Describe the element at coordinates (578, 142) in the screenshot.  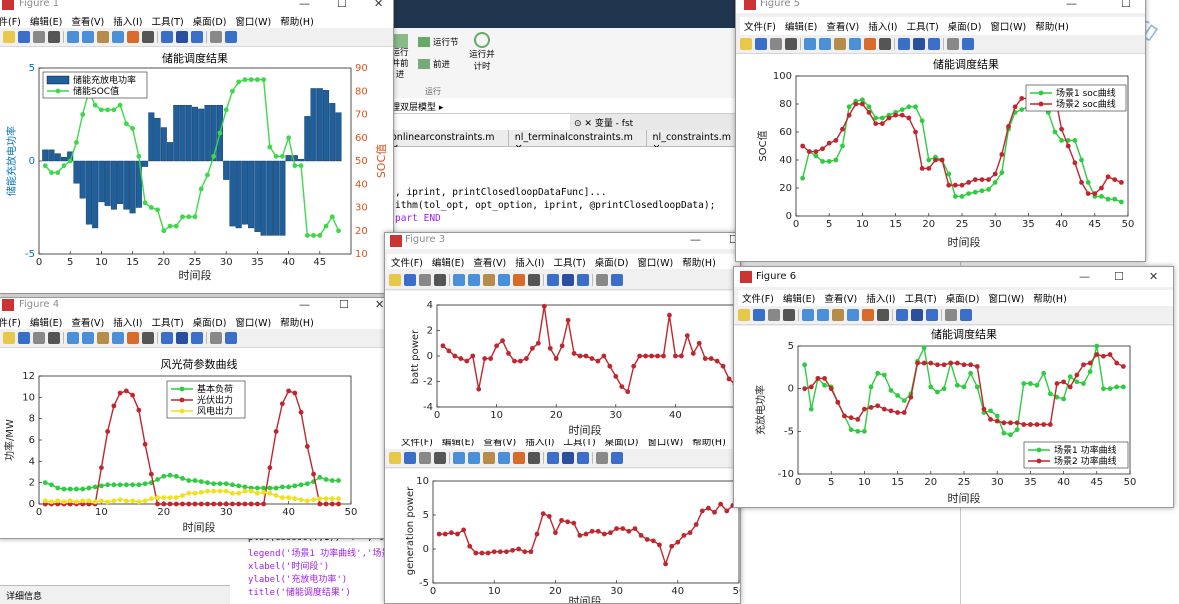
I see `editor-tab: nl_terminalconstraints.m ✕` at that location.